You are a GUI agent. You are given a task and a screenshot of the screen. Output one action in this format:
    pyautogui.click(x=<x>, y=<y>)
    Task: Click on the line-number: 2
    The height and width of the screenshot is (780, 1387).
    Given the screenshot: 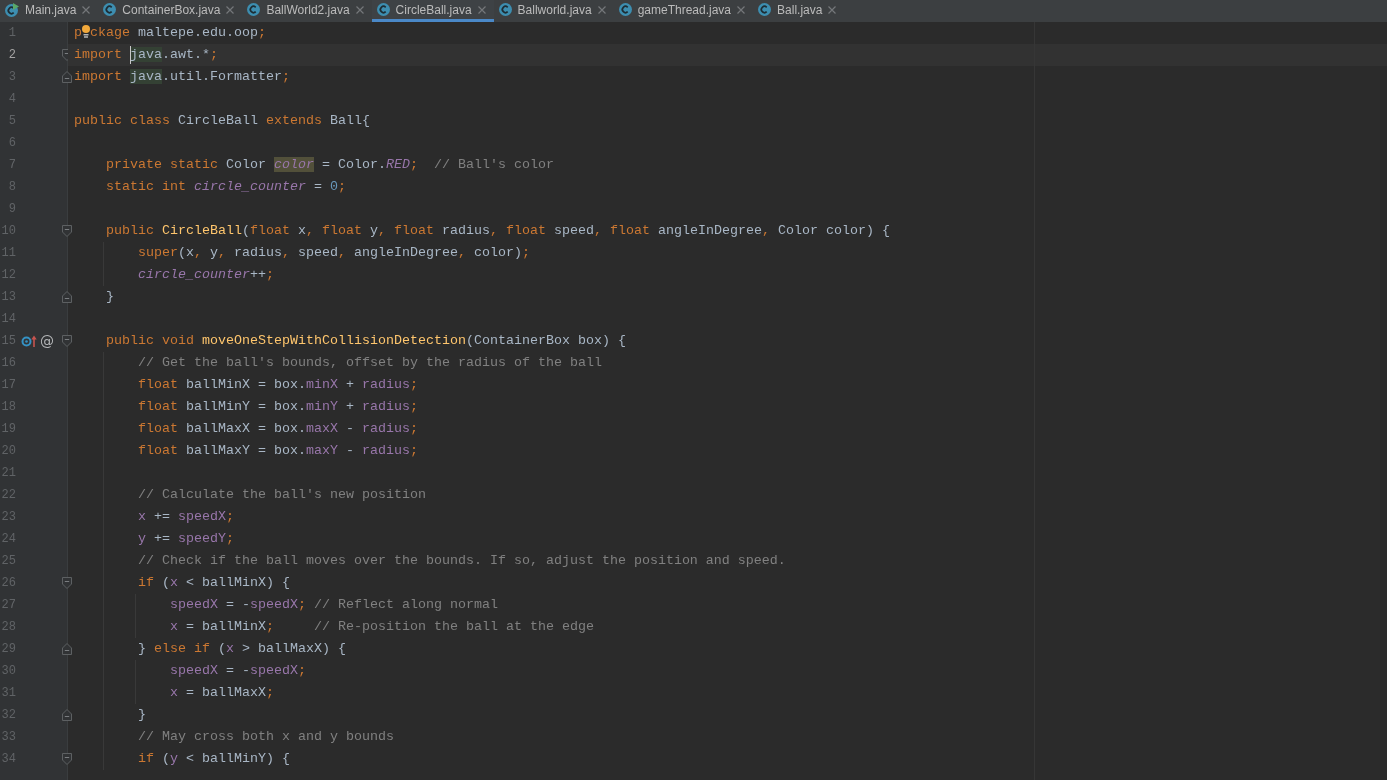 What is the action you would take?
    pyautogui.click(x=11, y=55)
    